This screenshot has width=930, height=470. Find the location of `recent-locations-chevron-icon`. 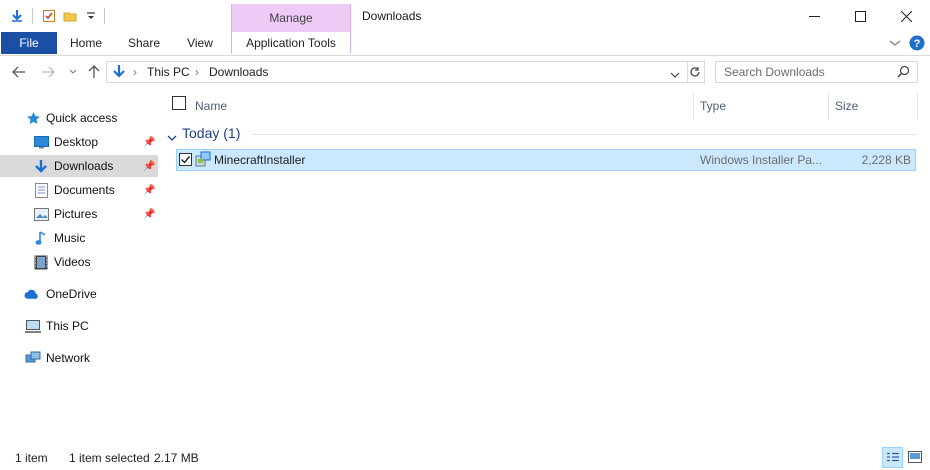

recent-locations-chevron-icon is located at coordinates (73, 72).